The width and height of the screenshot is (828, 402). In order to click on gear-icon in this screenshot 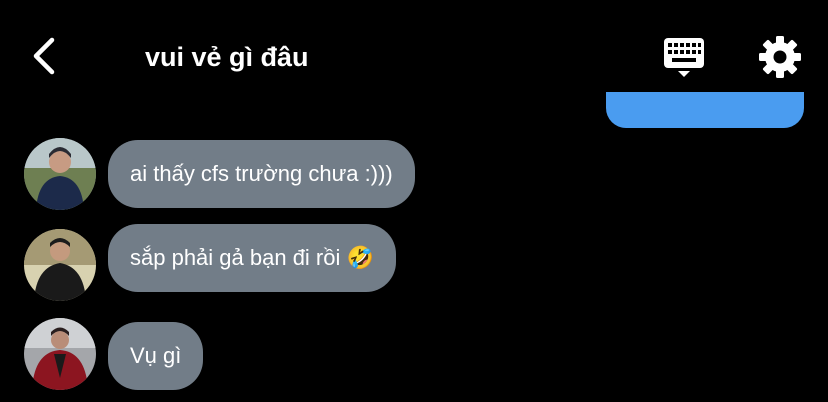, I will do `click(780, 57)`.